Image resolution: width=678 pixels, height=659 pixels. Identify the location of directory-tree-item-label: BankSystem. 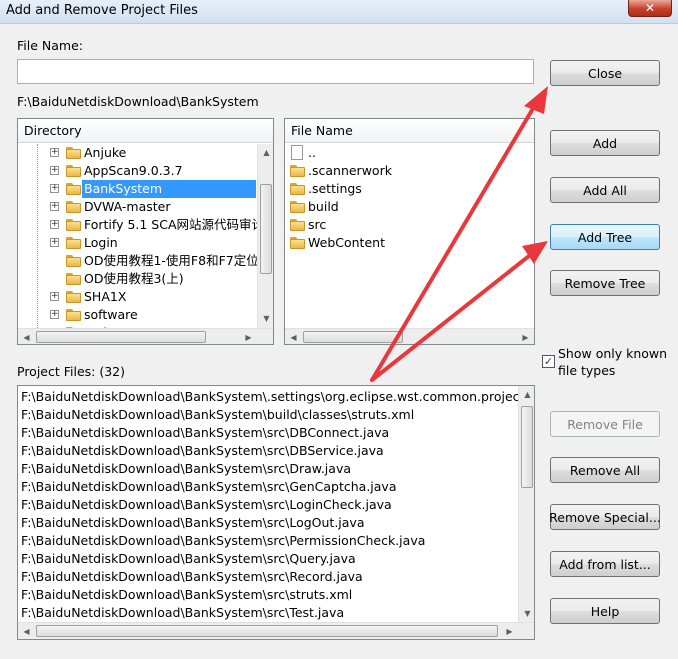
(169, 189).